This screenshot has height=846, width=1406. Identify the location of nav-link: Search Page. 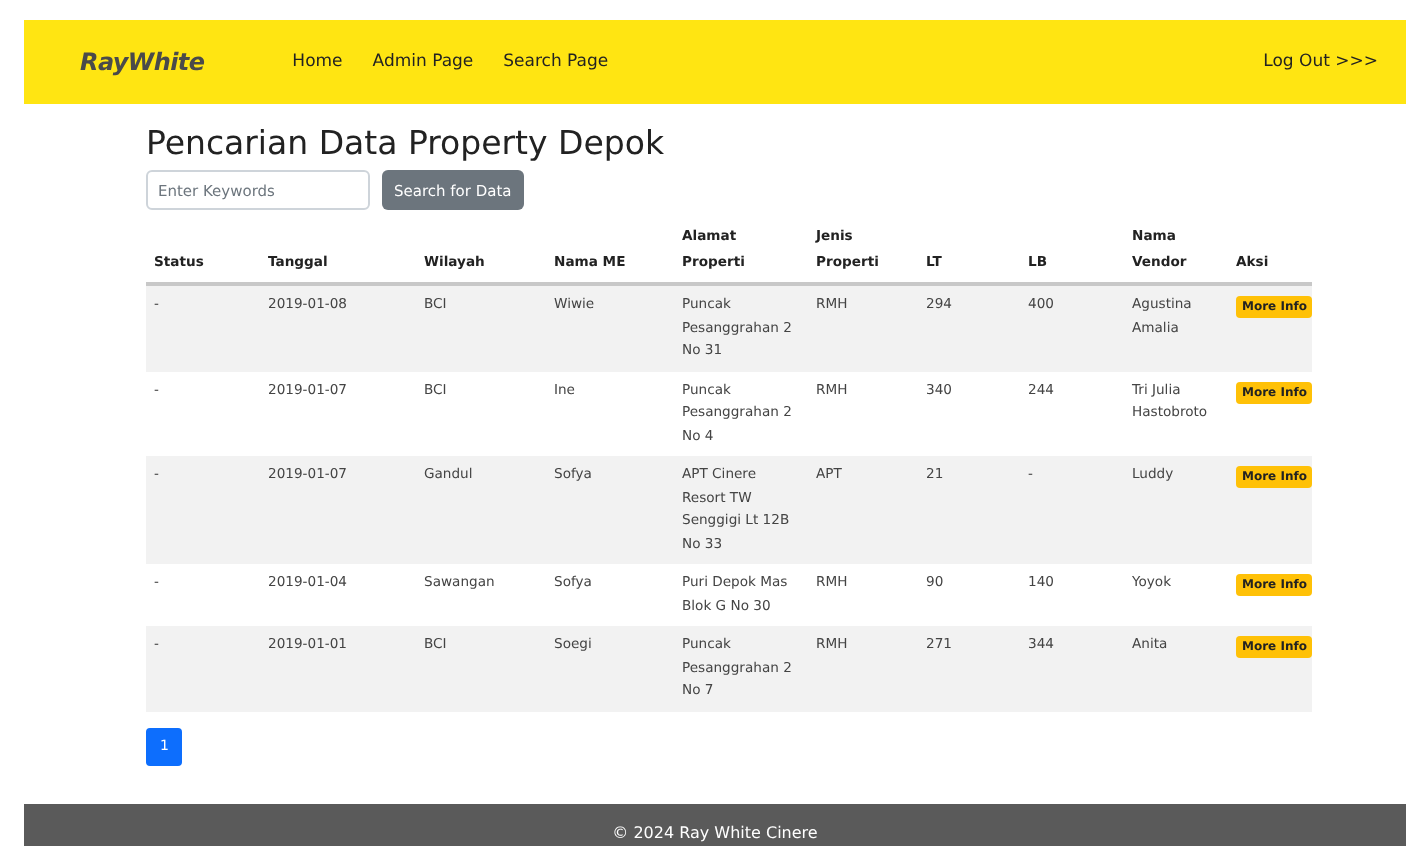
(556, 62).